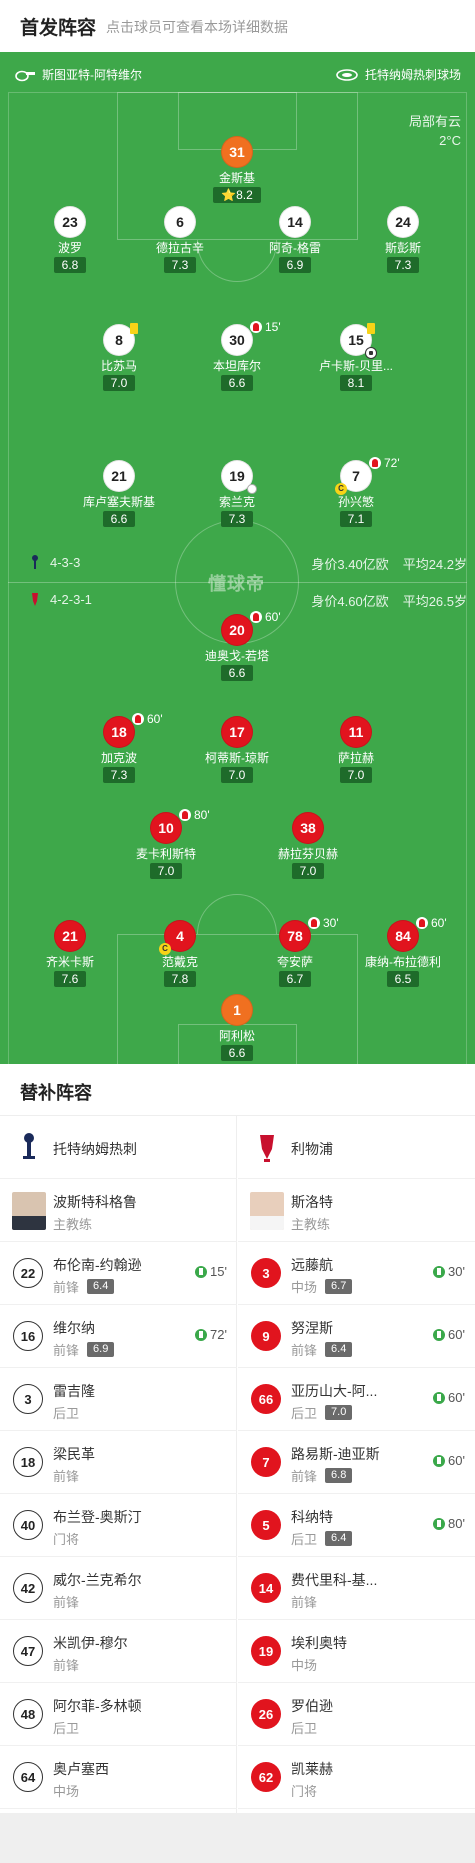 This screenshot has height=1863, width=475. What do you see at coordinates (118, 1147) in the screenshot?
I see `home-team-row: 托特纳姆热刺` at bounding box center [118, 1147].